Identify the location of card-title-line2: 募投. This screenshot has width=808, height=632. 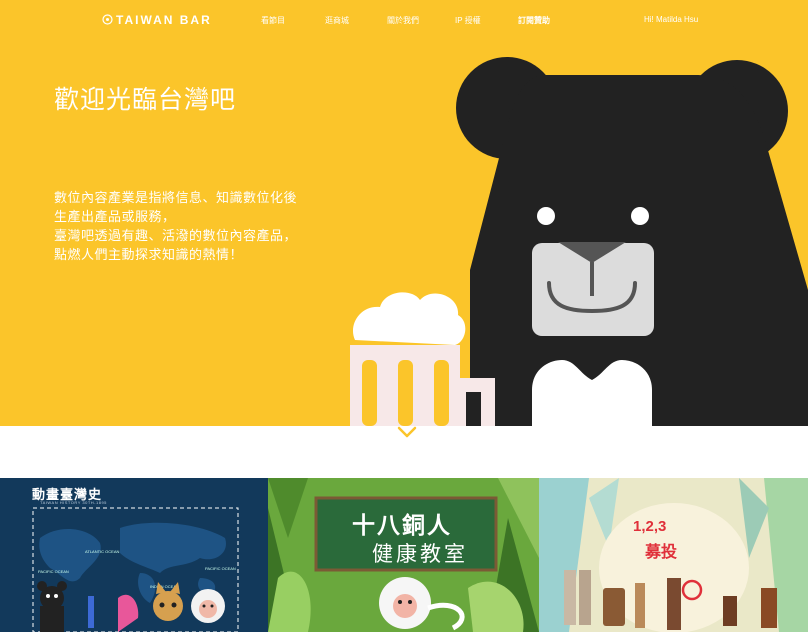
(661, 552).